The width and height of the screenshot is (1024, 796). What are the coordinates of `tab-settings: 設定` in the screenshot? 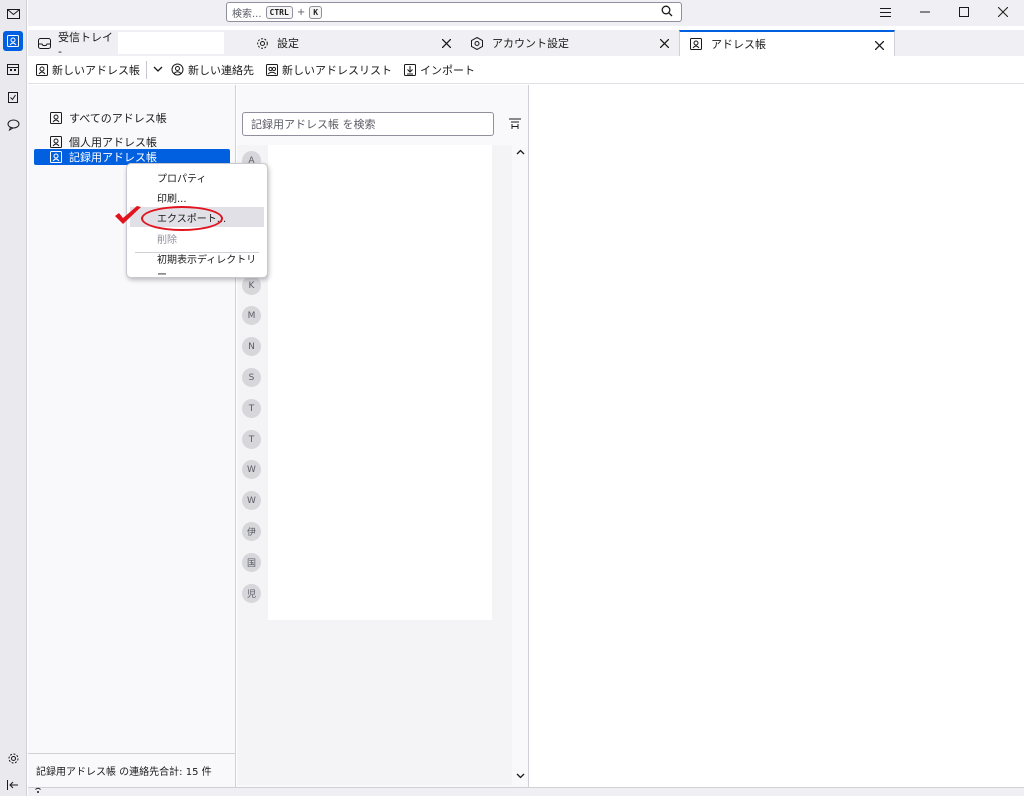 It's located at (353, 43).